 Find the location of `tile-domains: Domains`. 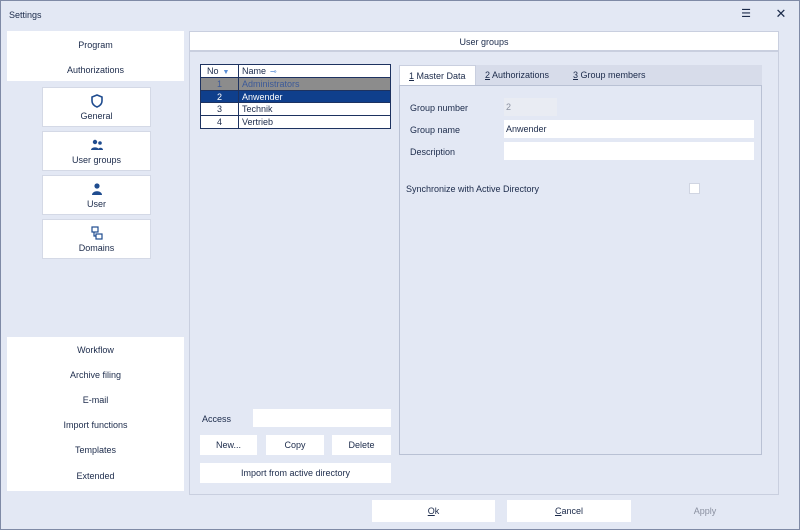

tile-domains: Domains is located at coordinates (96, 239).